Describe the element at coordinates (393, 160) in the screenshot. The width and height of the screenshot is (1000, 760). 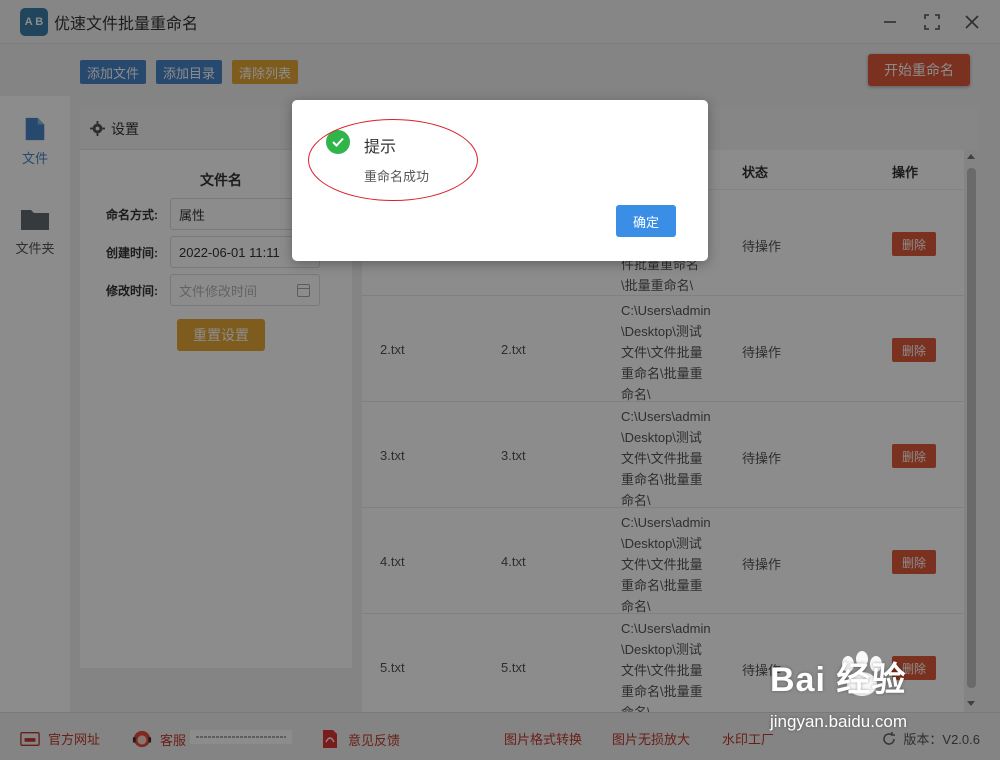
I see `annotation-ellipse` at that location.